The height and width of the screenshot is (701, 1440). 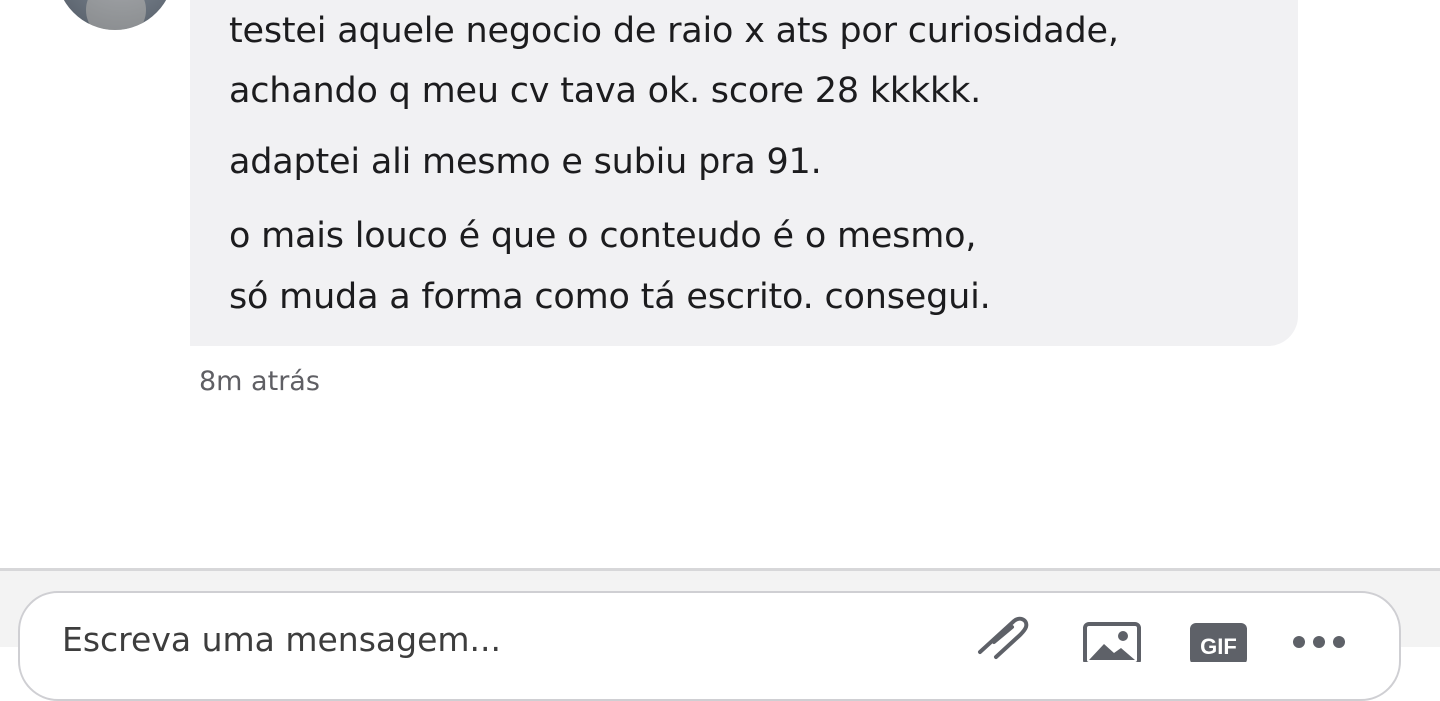 I want to click on more-options-button, so click(x=1319, y=637).